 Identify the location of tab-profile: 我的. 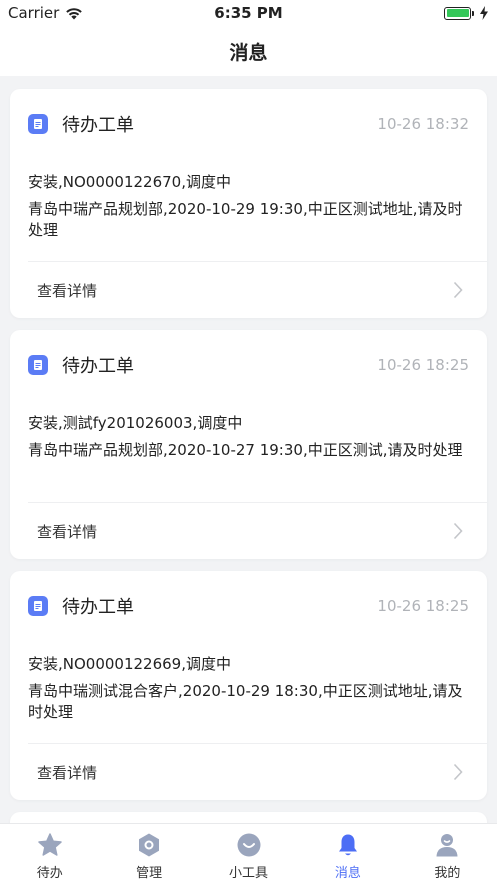
(447, 853).